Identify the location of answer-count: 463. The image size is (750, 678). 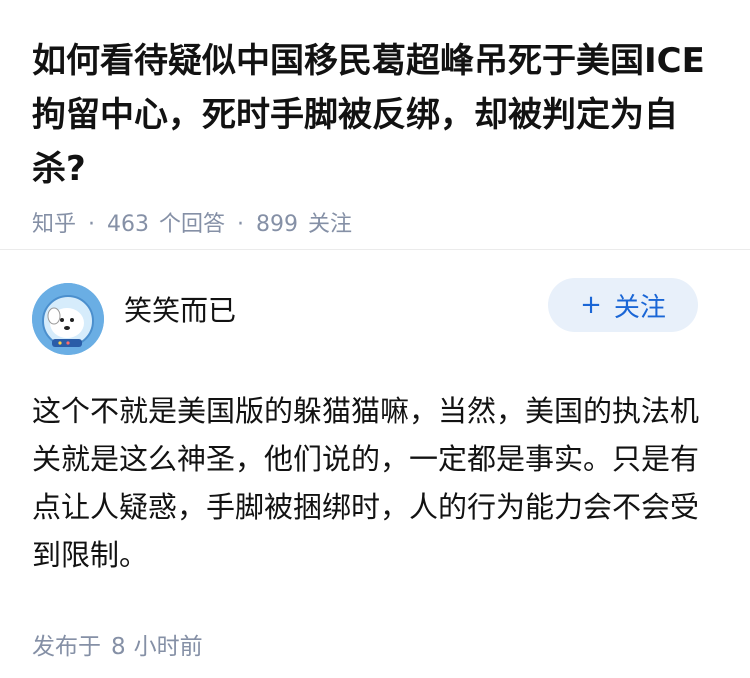
(128, 224).